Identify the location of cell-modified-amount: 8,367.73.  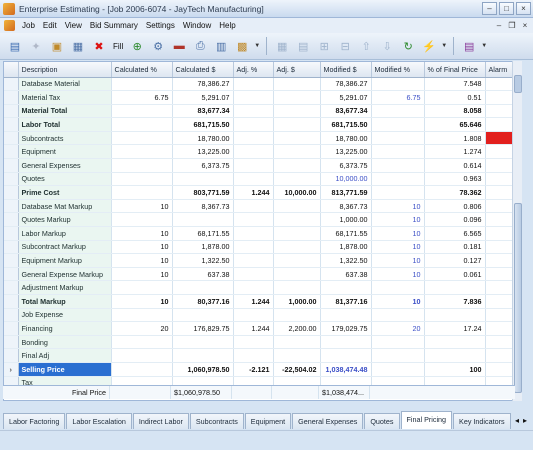
(346, 206).